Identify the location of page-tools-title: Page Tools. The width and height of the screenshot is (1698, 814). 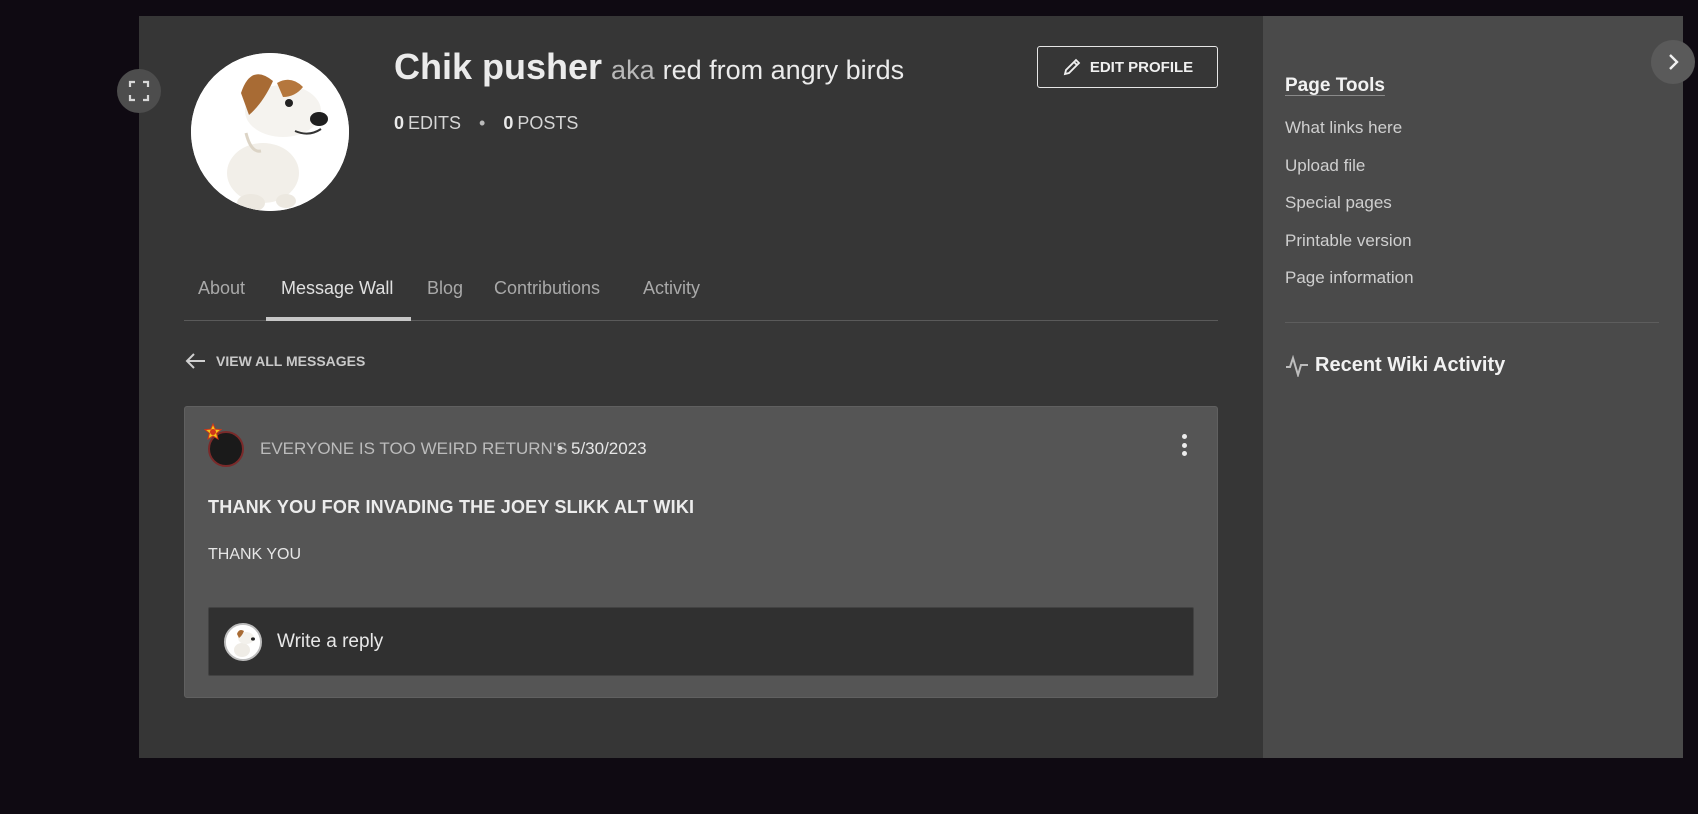
(1335, 86).